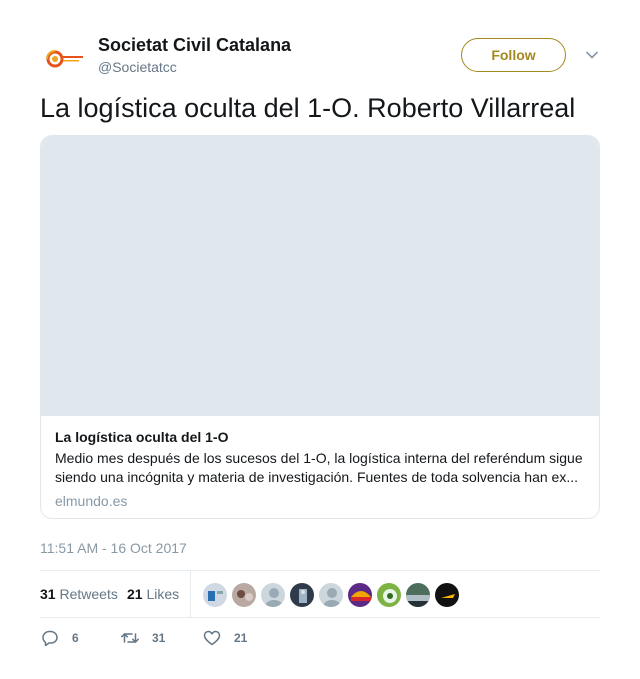 The image size is (640, 679). What do you see at coordinates (113, 548) in the screenshot?
I see `tweet-timestamp: 11:51 AM - 16 Oct 2017` at bounding box center [113, 548].